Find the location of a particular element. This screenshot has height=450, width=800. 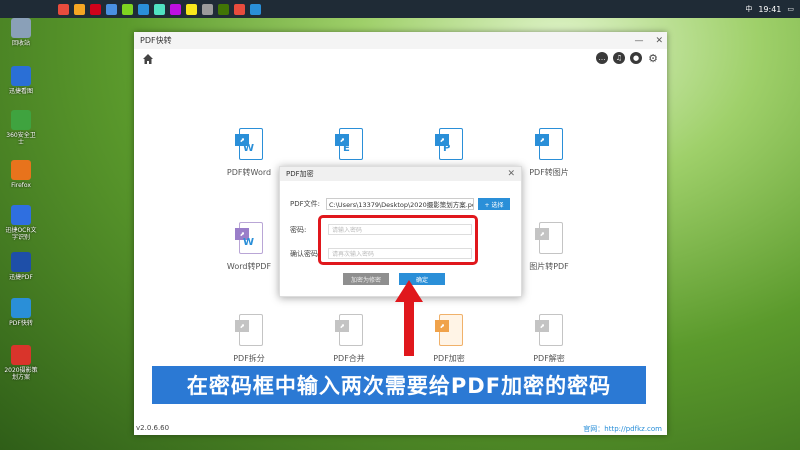

desktop-icon: 迅捷PDF is located at coordinates (21, 266).